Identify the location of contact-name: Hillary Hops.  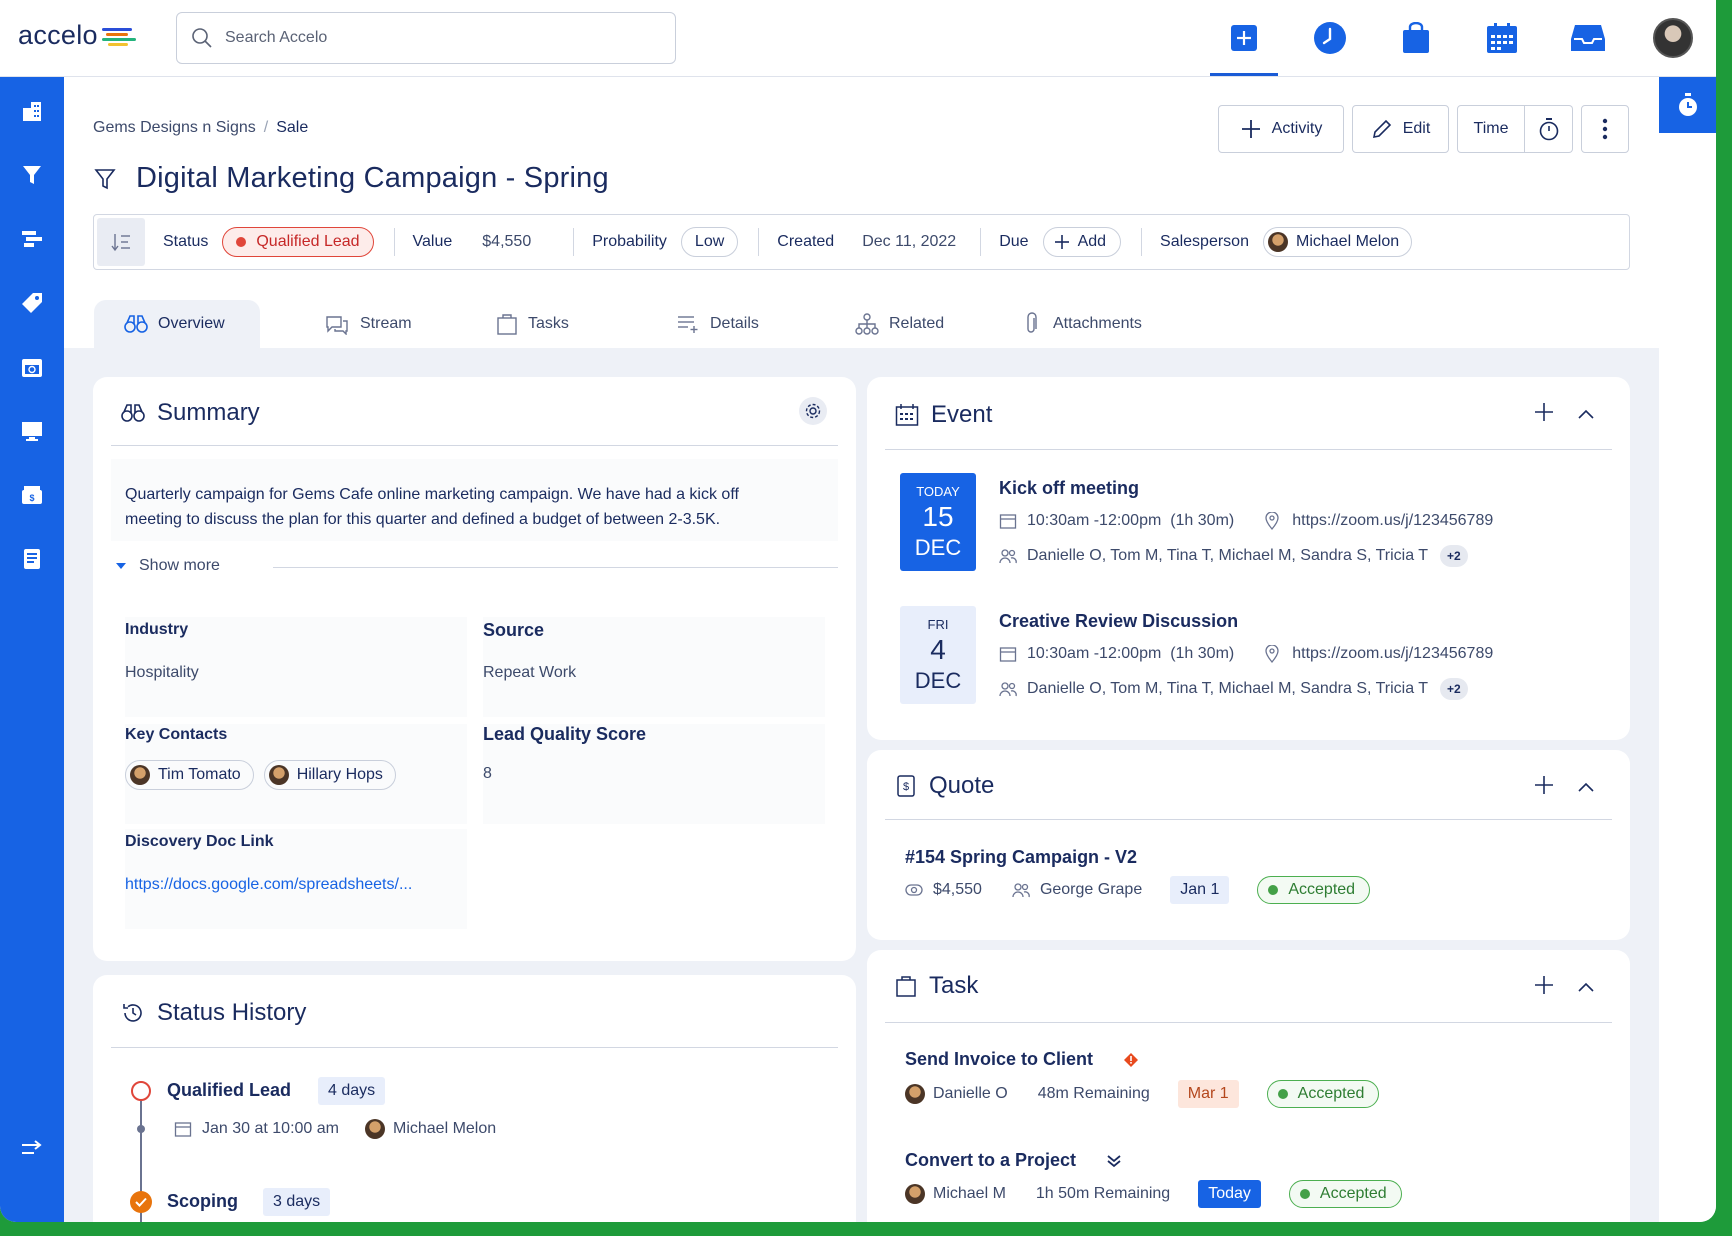
(339, 774).